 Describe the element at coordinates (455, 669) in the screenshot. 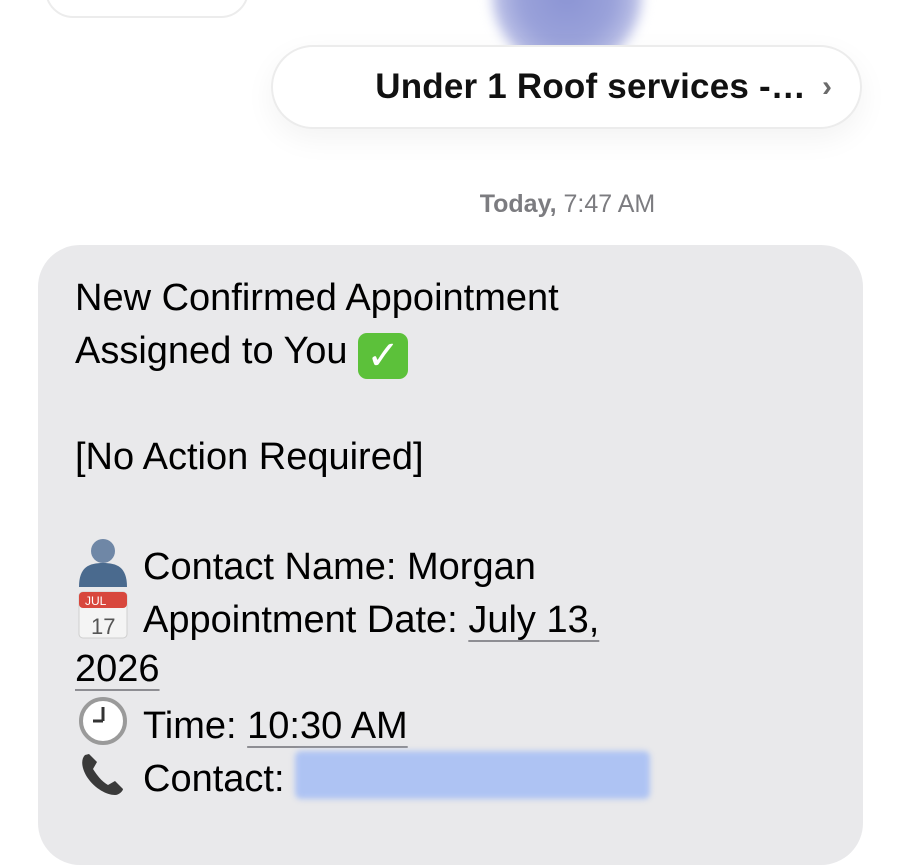

I see `appointment-year-line: 2026` at that location.